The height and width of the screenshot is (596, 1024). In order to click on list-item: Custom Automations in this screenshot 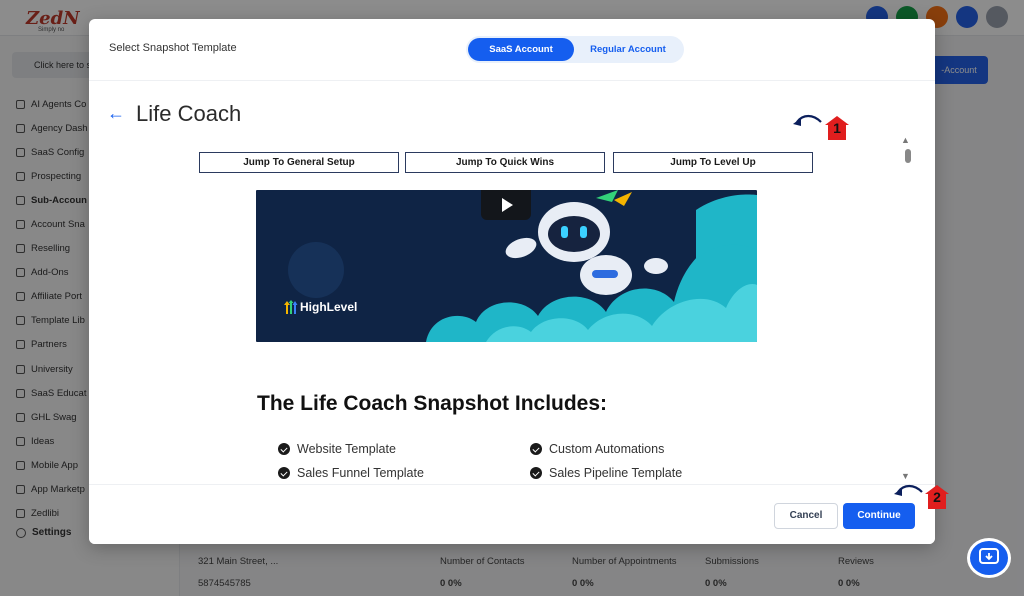, I will do `click(597, 449)`.